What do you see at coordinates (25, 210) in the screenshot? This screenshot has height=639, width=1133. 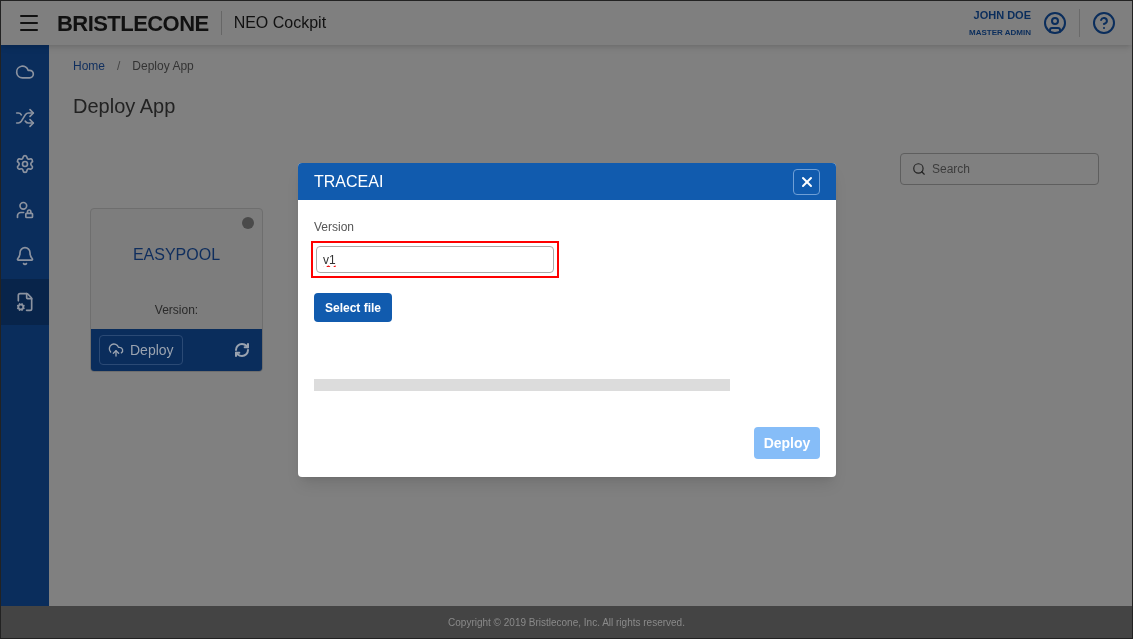 I see `user-lock-icon` at bounding box center [25, 210].